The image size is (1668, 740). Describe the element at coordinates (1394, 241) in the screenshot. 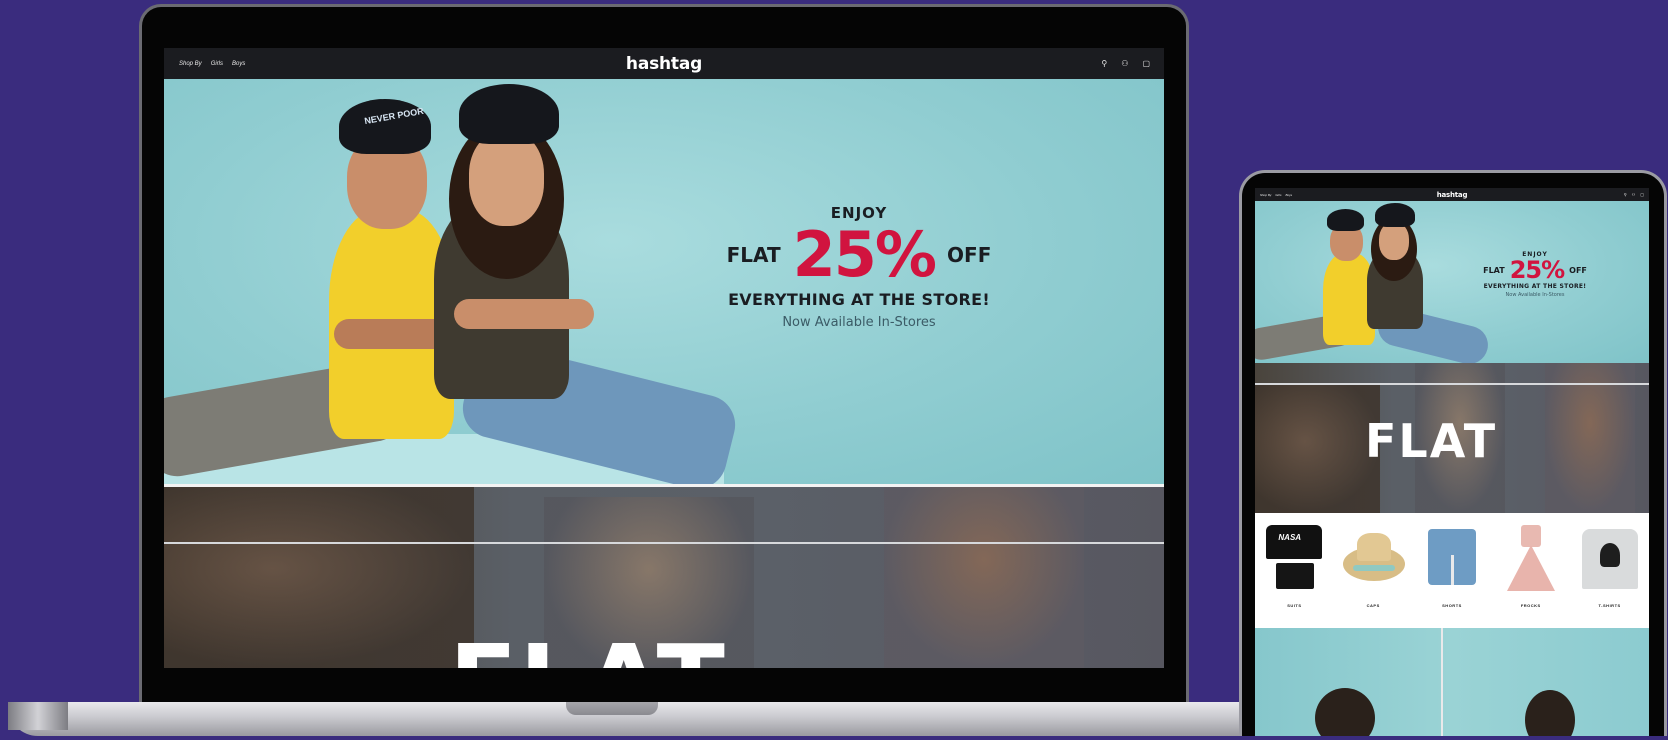

I see `tablet-girl-face` at that location.